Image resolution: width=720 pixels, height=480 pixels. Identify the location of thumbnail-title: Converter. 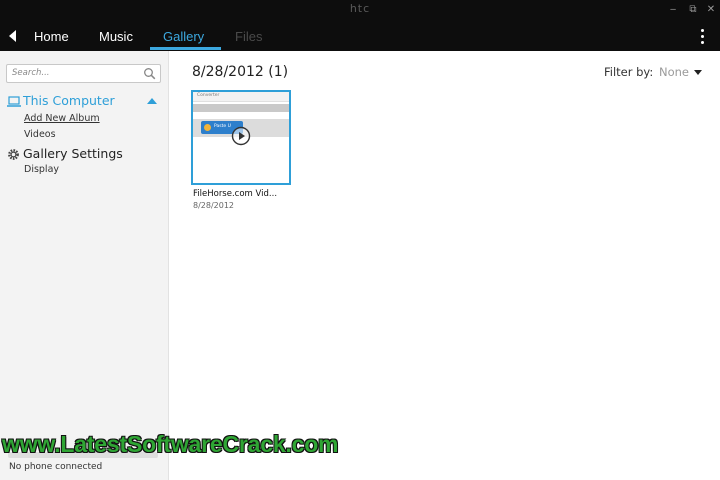
(208, 95).